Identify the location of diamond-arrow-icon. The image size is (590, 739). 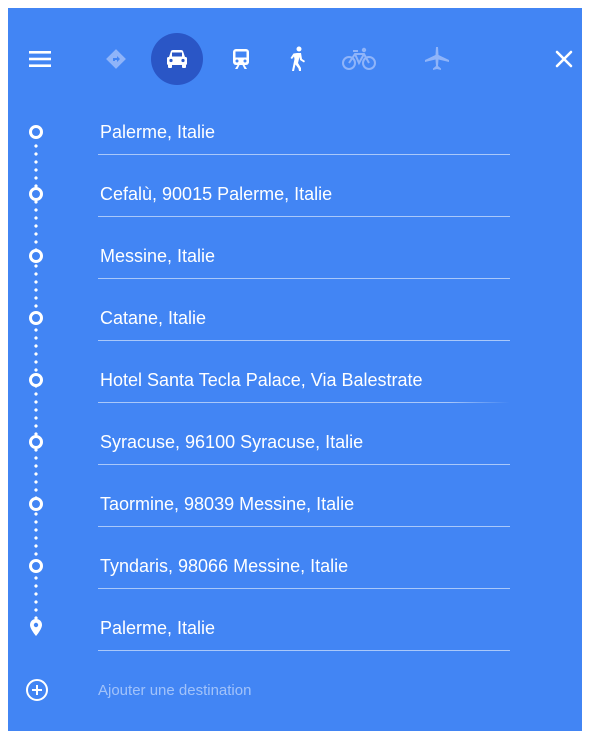
(116, 59).